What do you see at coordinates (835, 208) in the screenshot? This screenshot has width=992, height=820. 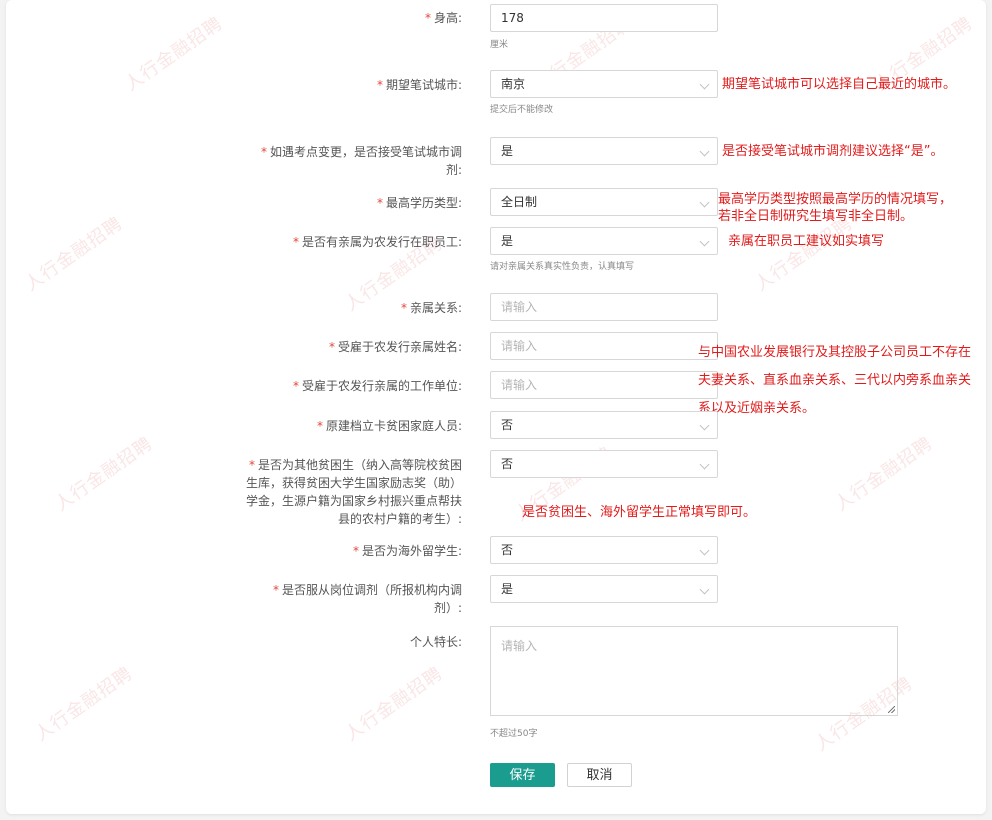 I see `note-edu: 最高学历类型按照最高学历的情况填写， 若非全日制研究生填写非全日制。` at bounding box center [835, 208].